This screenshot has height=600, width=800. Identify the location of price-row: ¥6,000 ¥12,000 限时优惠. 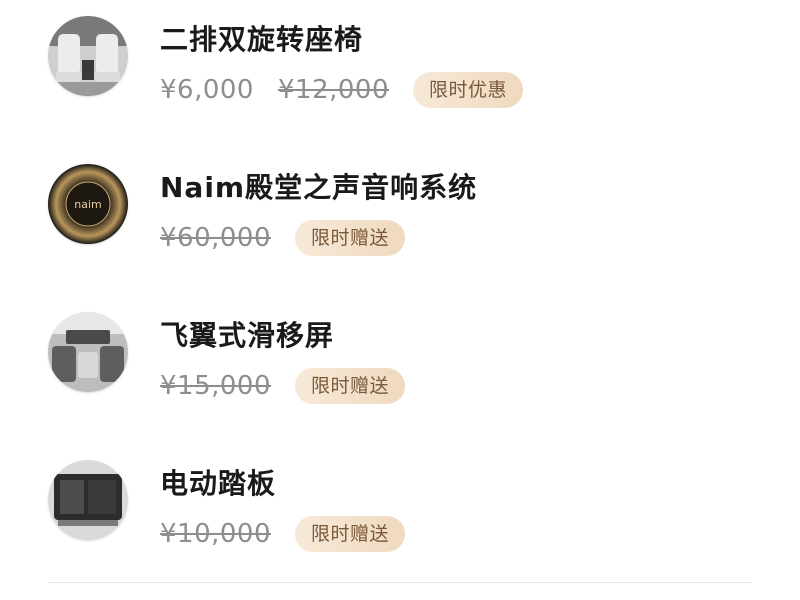
(342, 90).